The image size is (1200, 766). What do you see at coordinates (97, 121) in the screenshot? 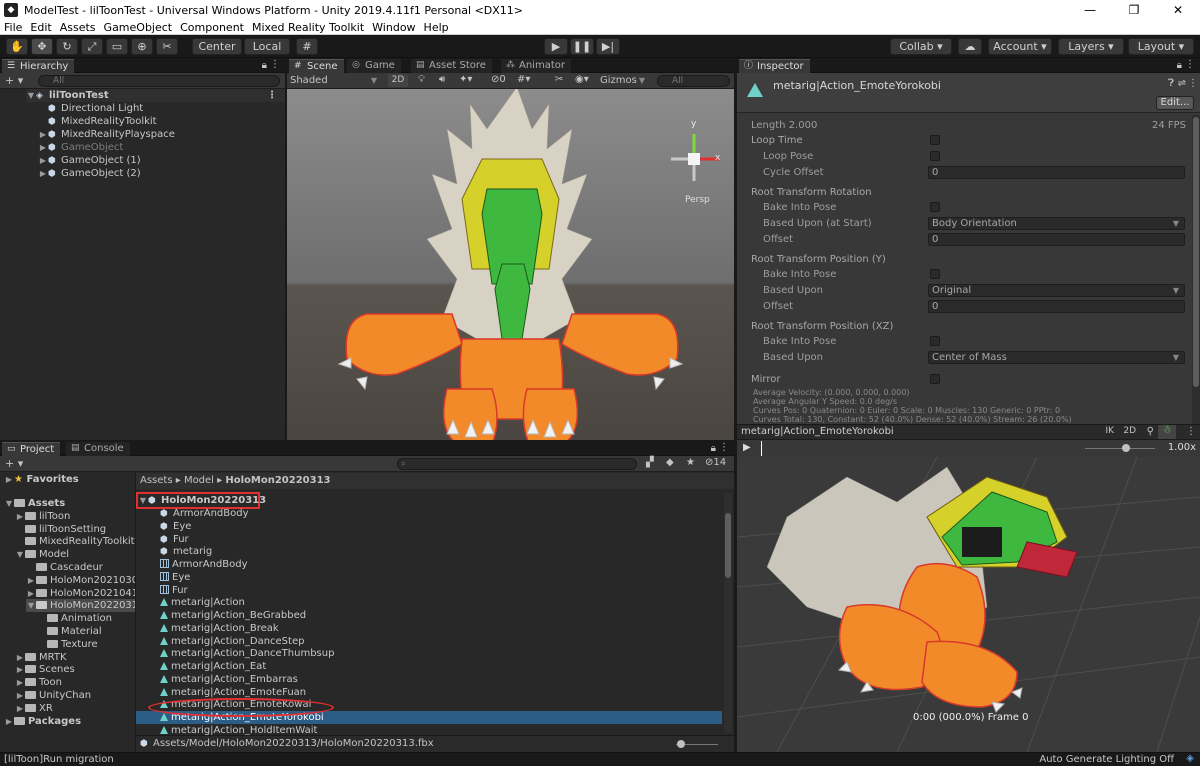
I see `hierarchy-item: ⬢ MixedRealityToolkit` at bounding box center [97, 121].